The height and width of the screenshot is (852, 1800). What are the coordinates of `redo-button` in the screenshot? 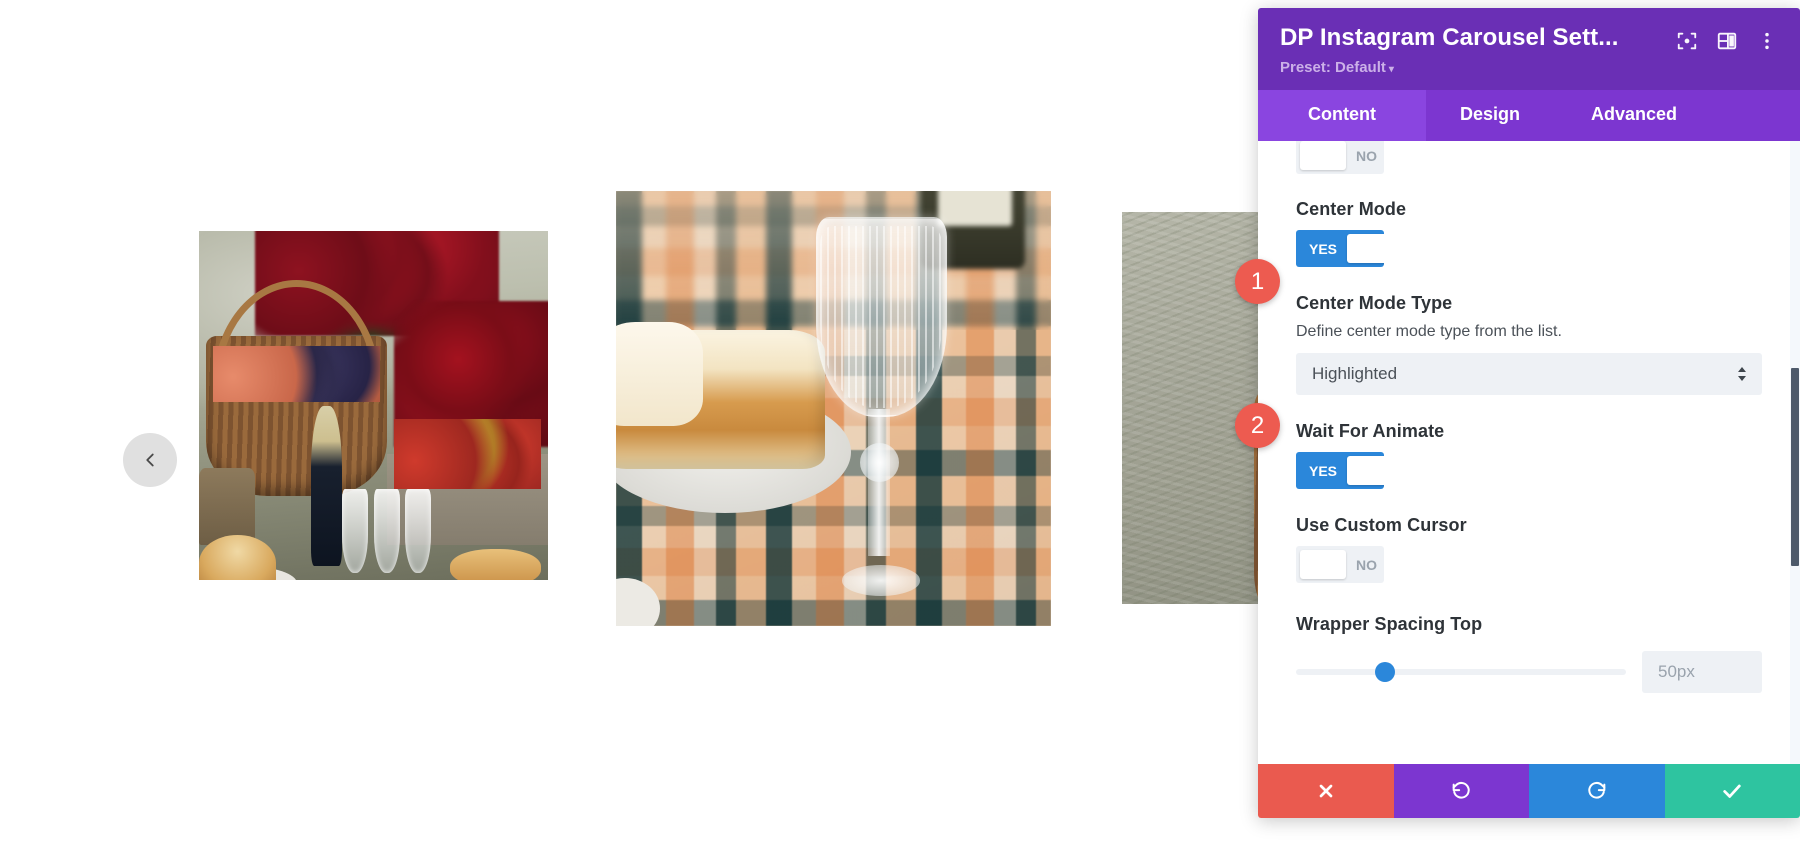 It's located at (1597, 791).